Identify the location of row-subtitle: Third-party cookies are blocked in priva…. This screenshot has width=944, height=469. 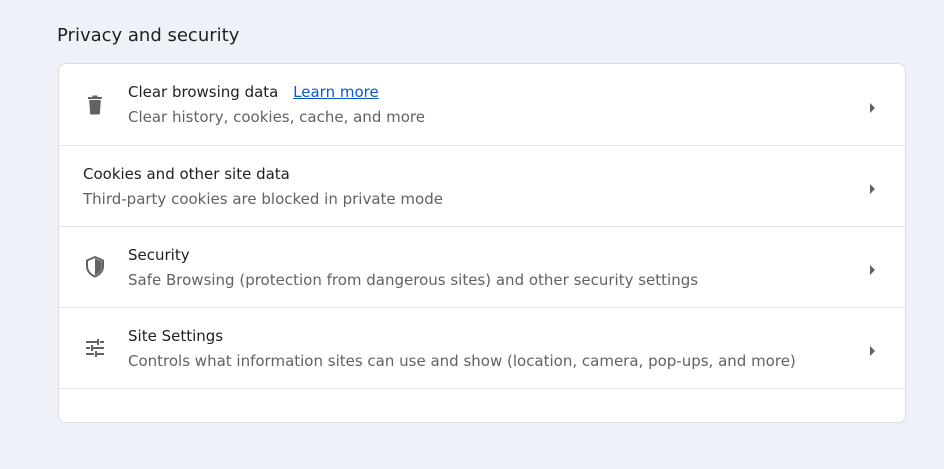
(263, 199).